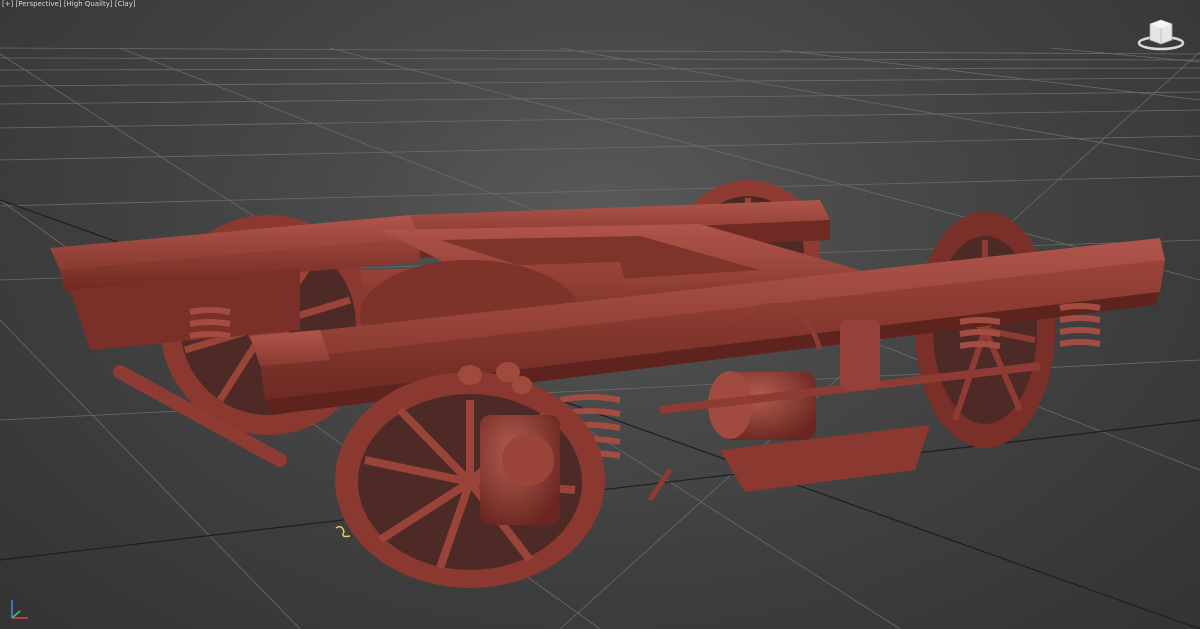 The height and width of the screenshot is (629, 1200). I want to click on viewport-shading-menu: [Clay], so click(125, 4).